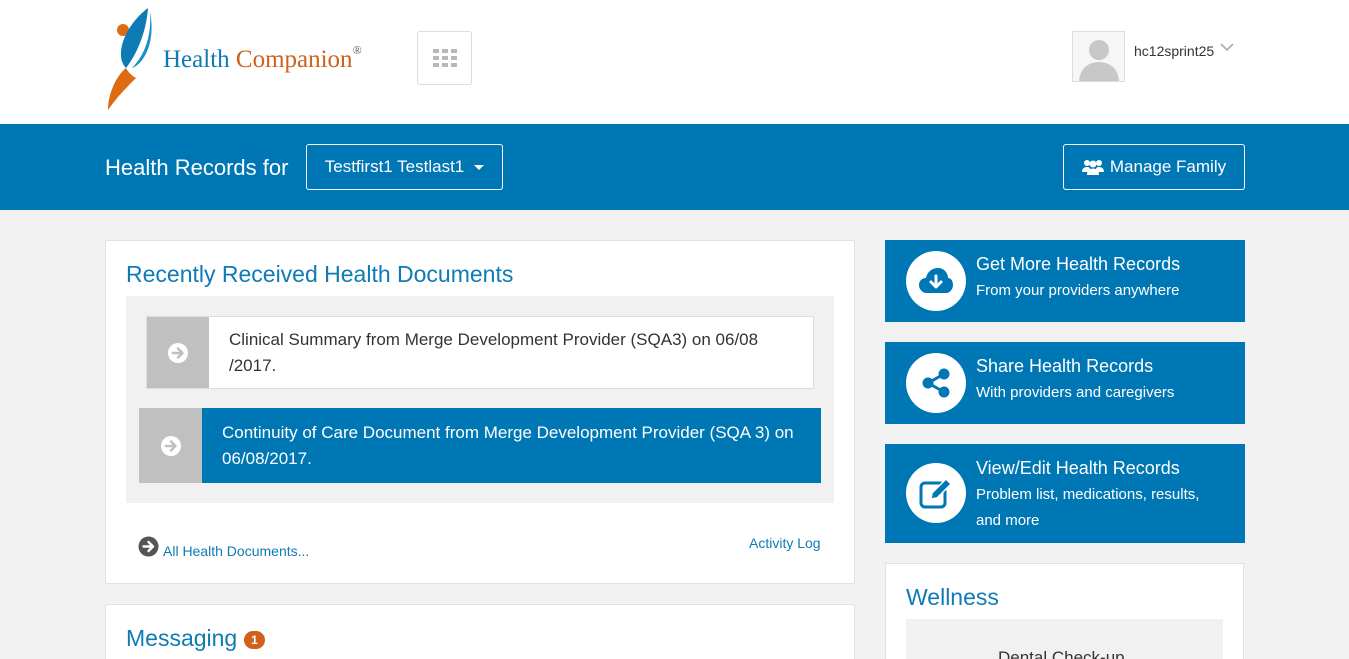  I want to click on card-title: View/Edit Health Records, so click(1078, 468).